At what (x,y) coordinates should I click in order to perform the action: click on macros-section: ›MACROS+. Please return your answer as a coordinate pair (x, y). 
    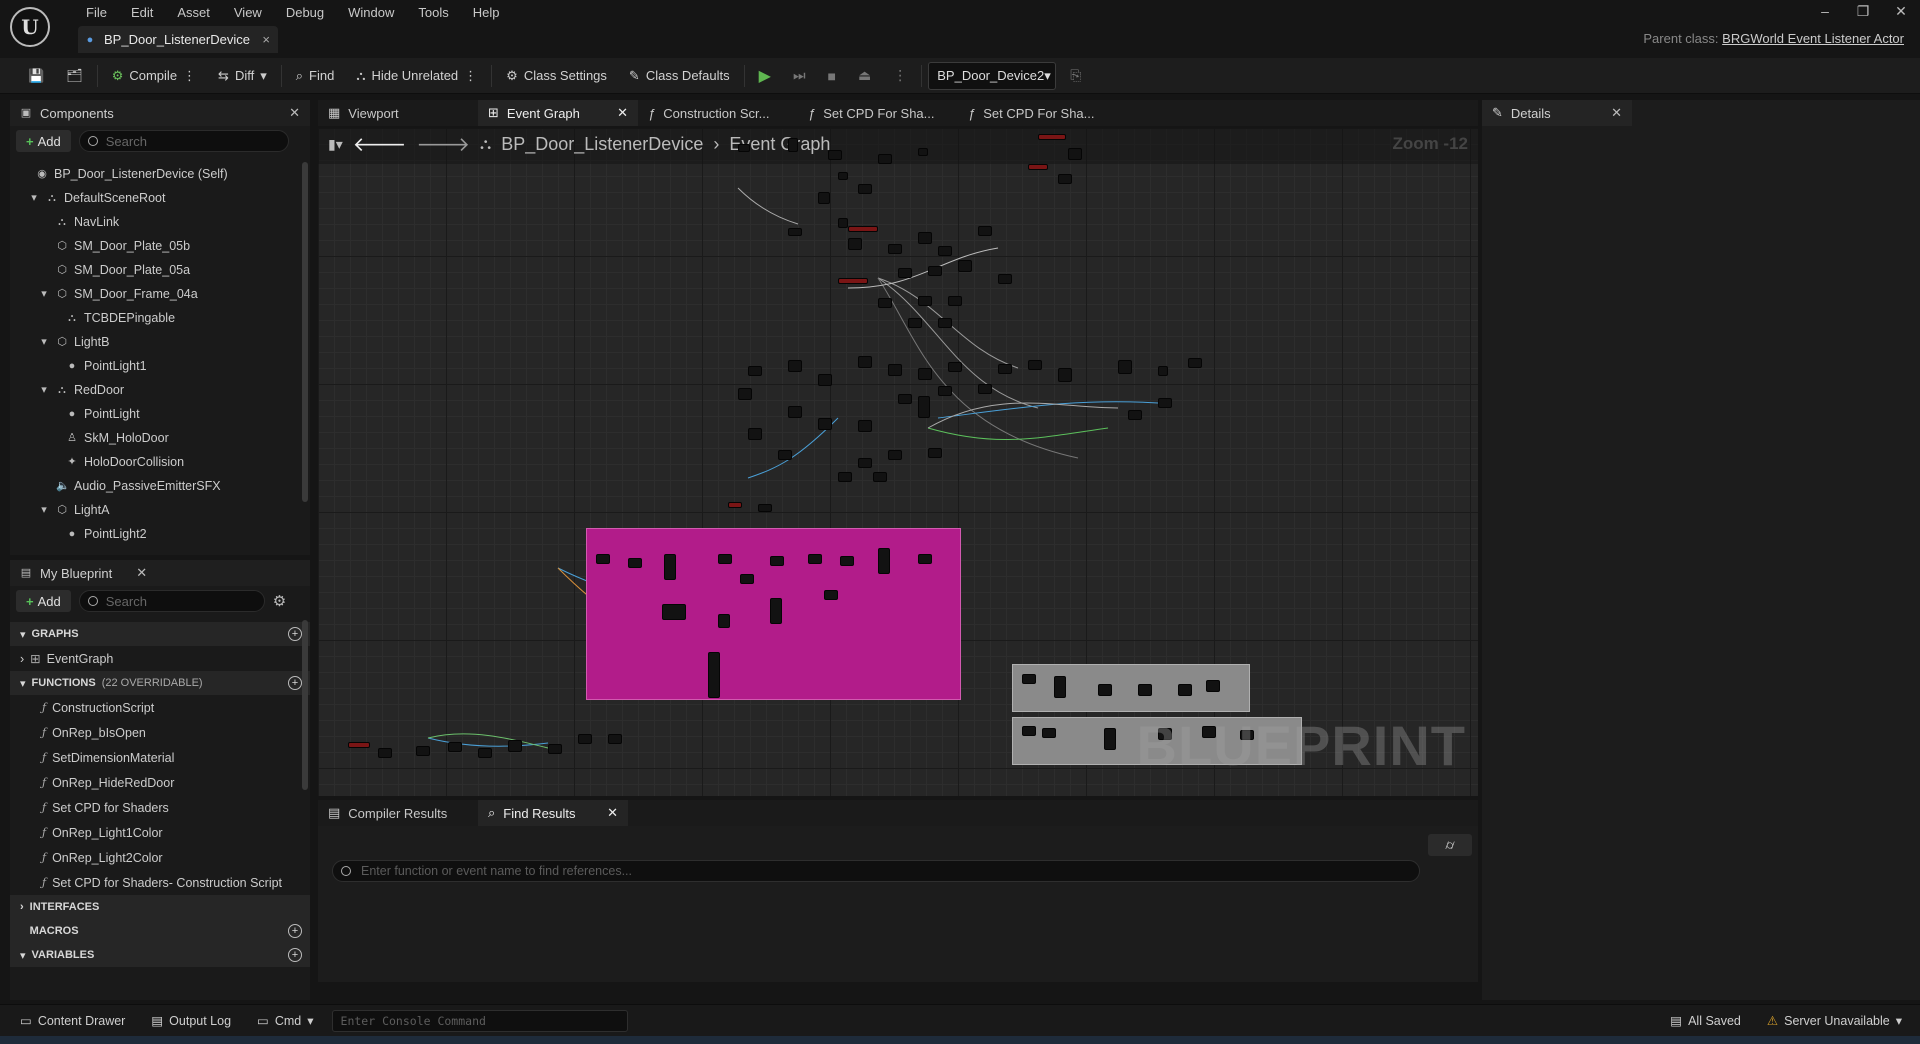
    Looking at the image, I should click on (160, 931).